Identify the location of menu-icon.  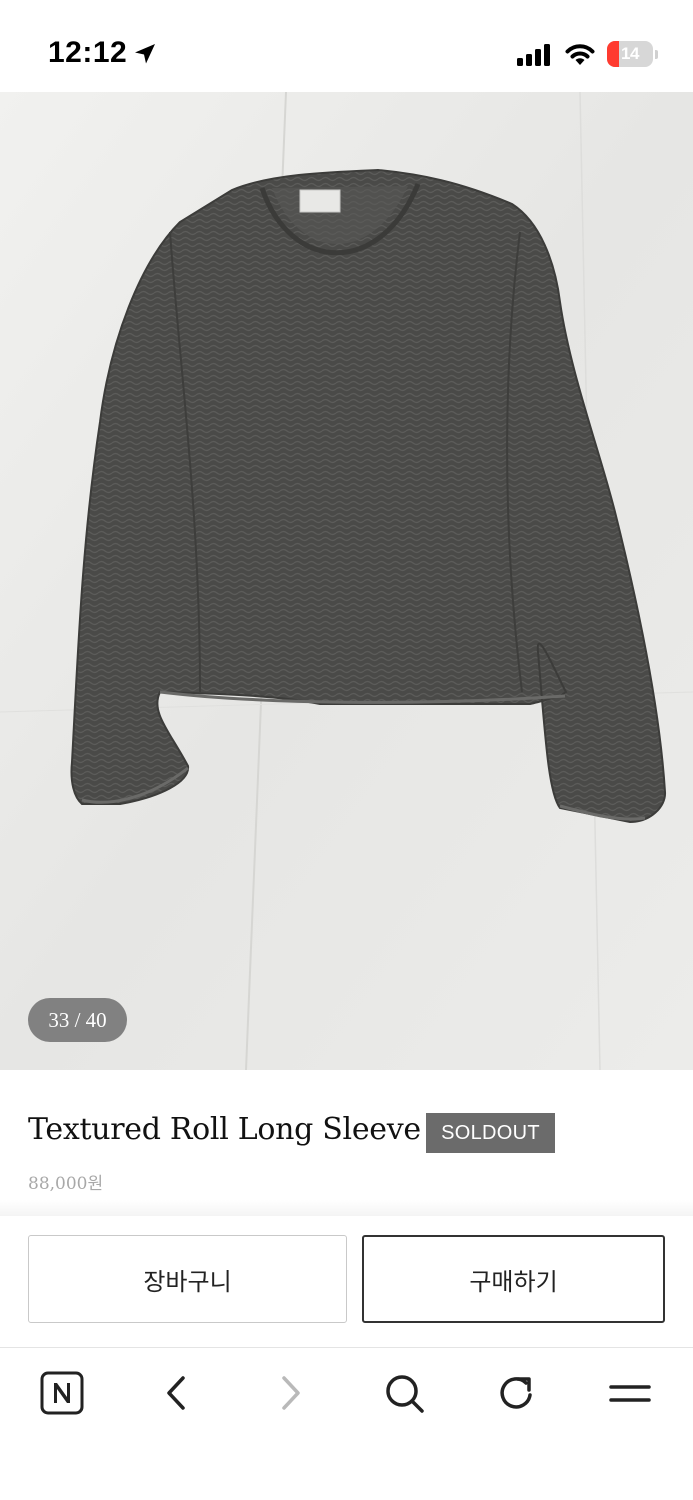
(630, 1393).